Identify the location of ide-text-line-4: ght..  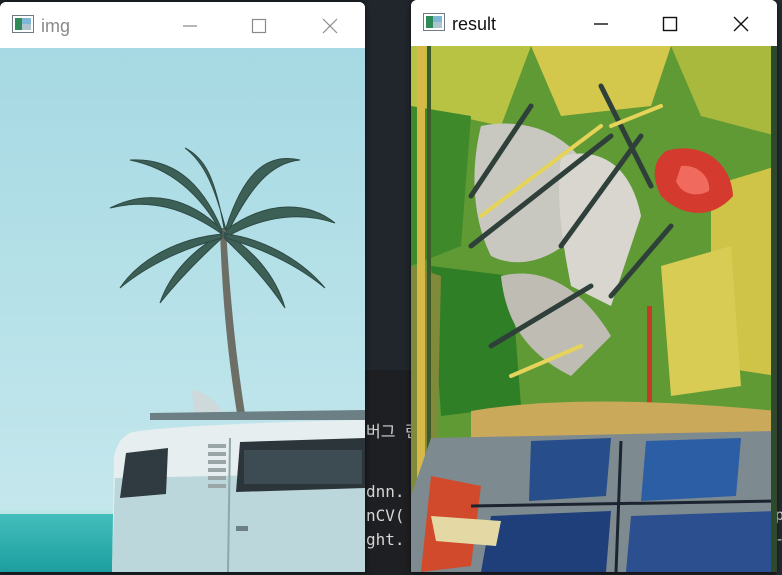
(385, 539).